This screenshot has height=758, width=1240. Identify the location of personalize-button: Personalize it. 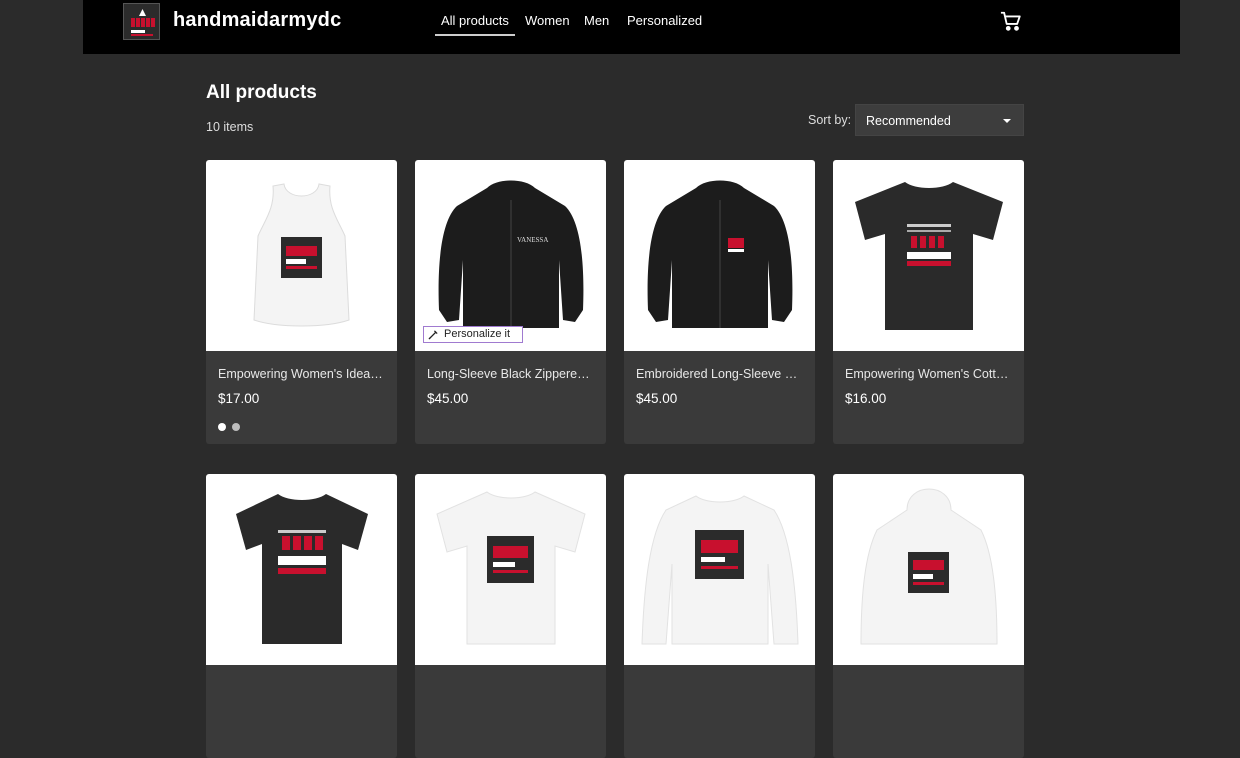
(473, 334).